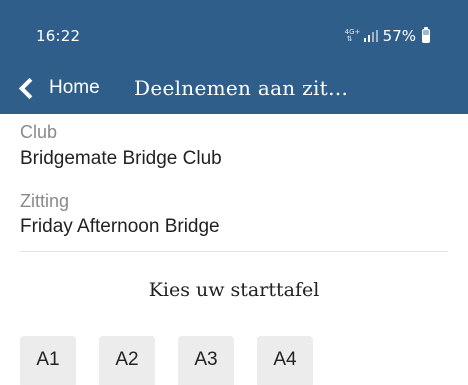 The width and height of the screenshot is (468, 385). What do you see at coordinates (48, 360) in the screenshot?
I see `table-button-a1: A1` at bounding box center [48, 360].